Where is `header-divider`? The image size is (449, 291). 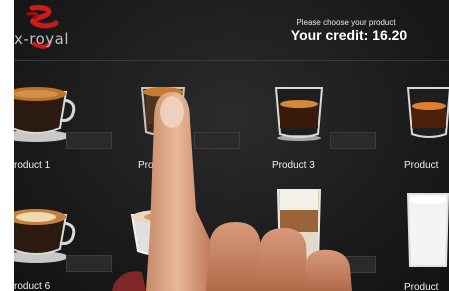
header-divider is located at coordinates (231, 60).